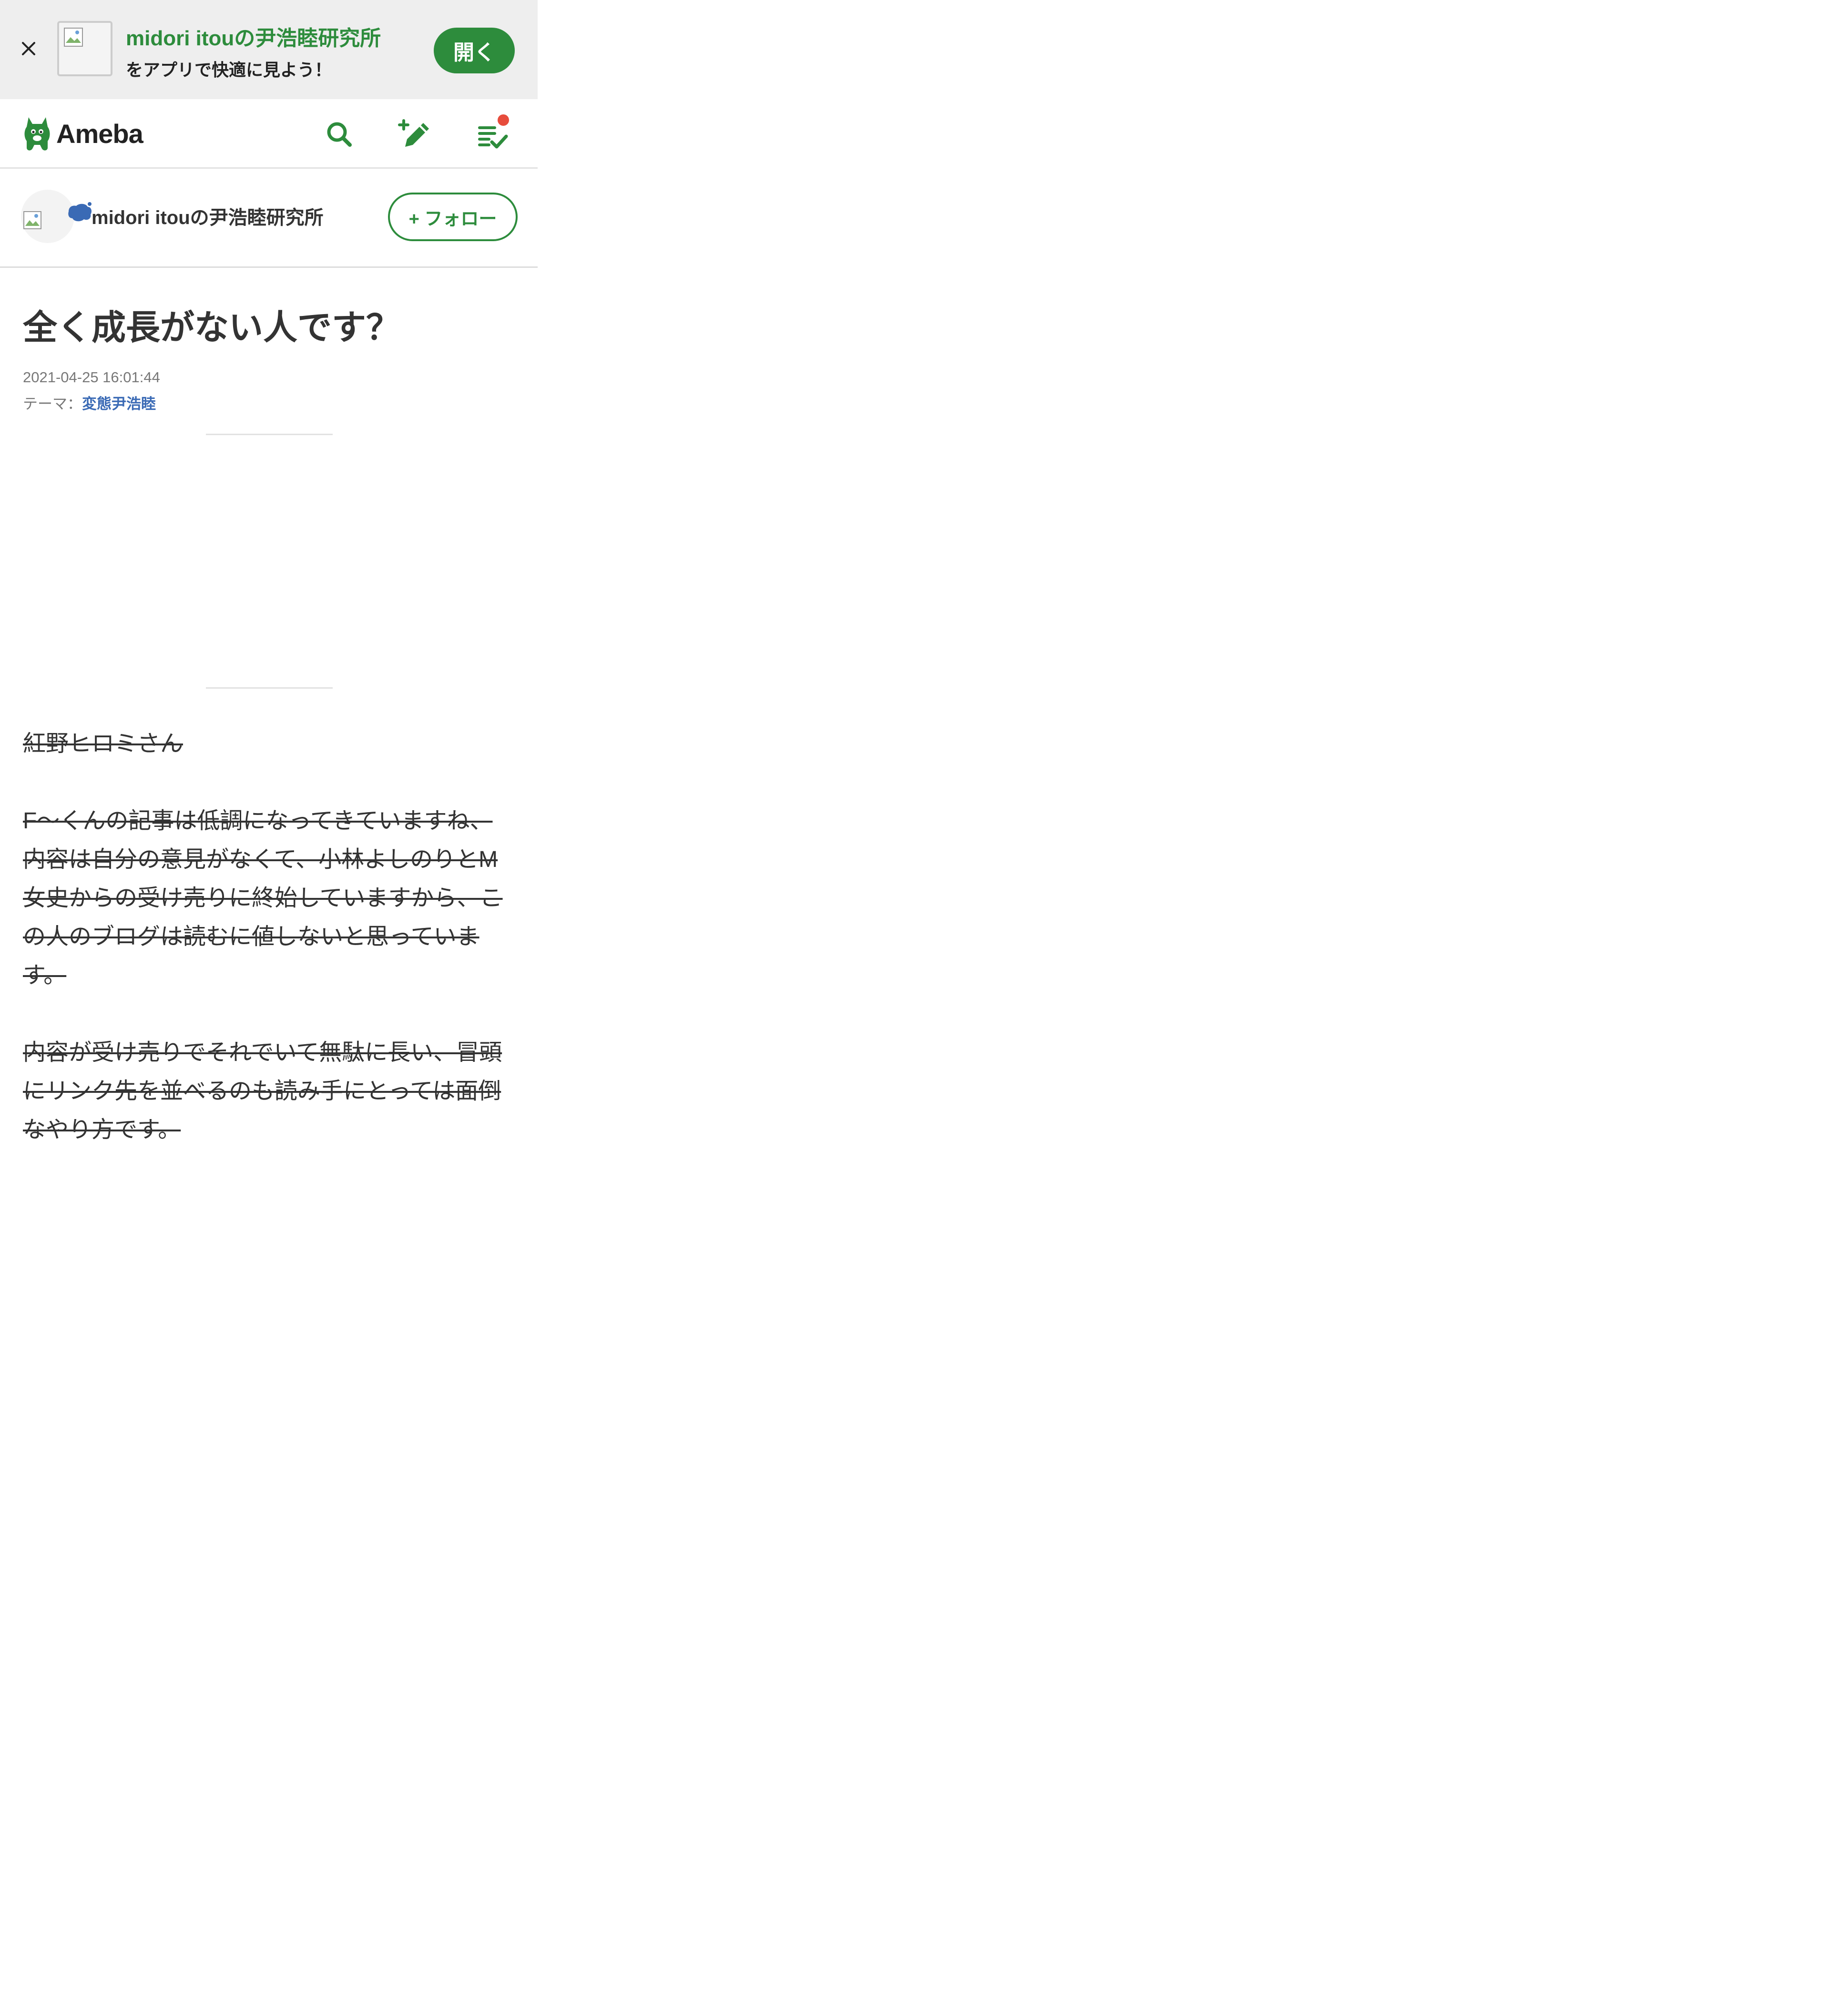  I want to click on close-icon, so click(28, 48).